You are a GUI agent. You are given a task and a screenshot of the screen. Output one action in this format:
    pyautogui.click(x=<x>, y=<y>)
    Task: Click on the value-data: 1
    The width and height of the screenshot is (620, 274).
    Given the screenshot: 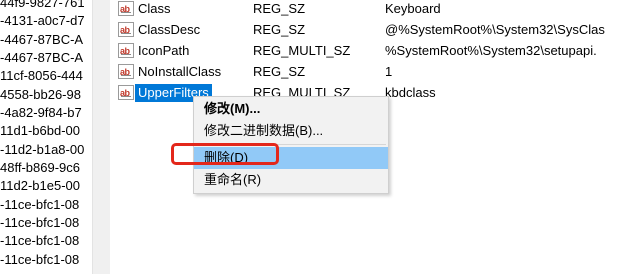 What is the action you would take?
    pyautogui.click(x=389, y=71)
    